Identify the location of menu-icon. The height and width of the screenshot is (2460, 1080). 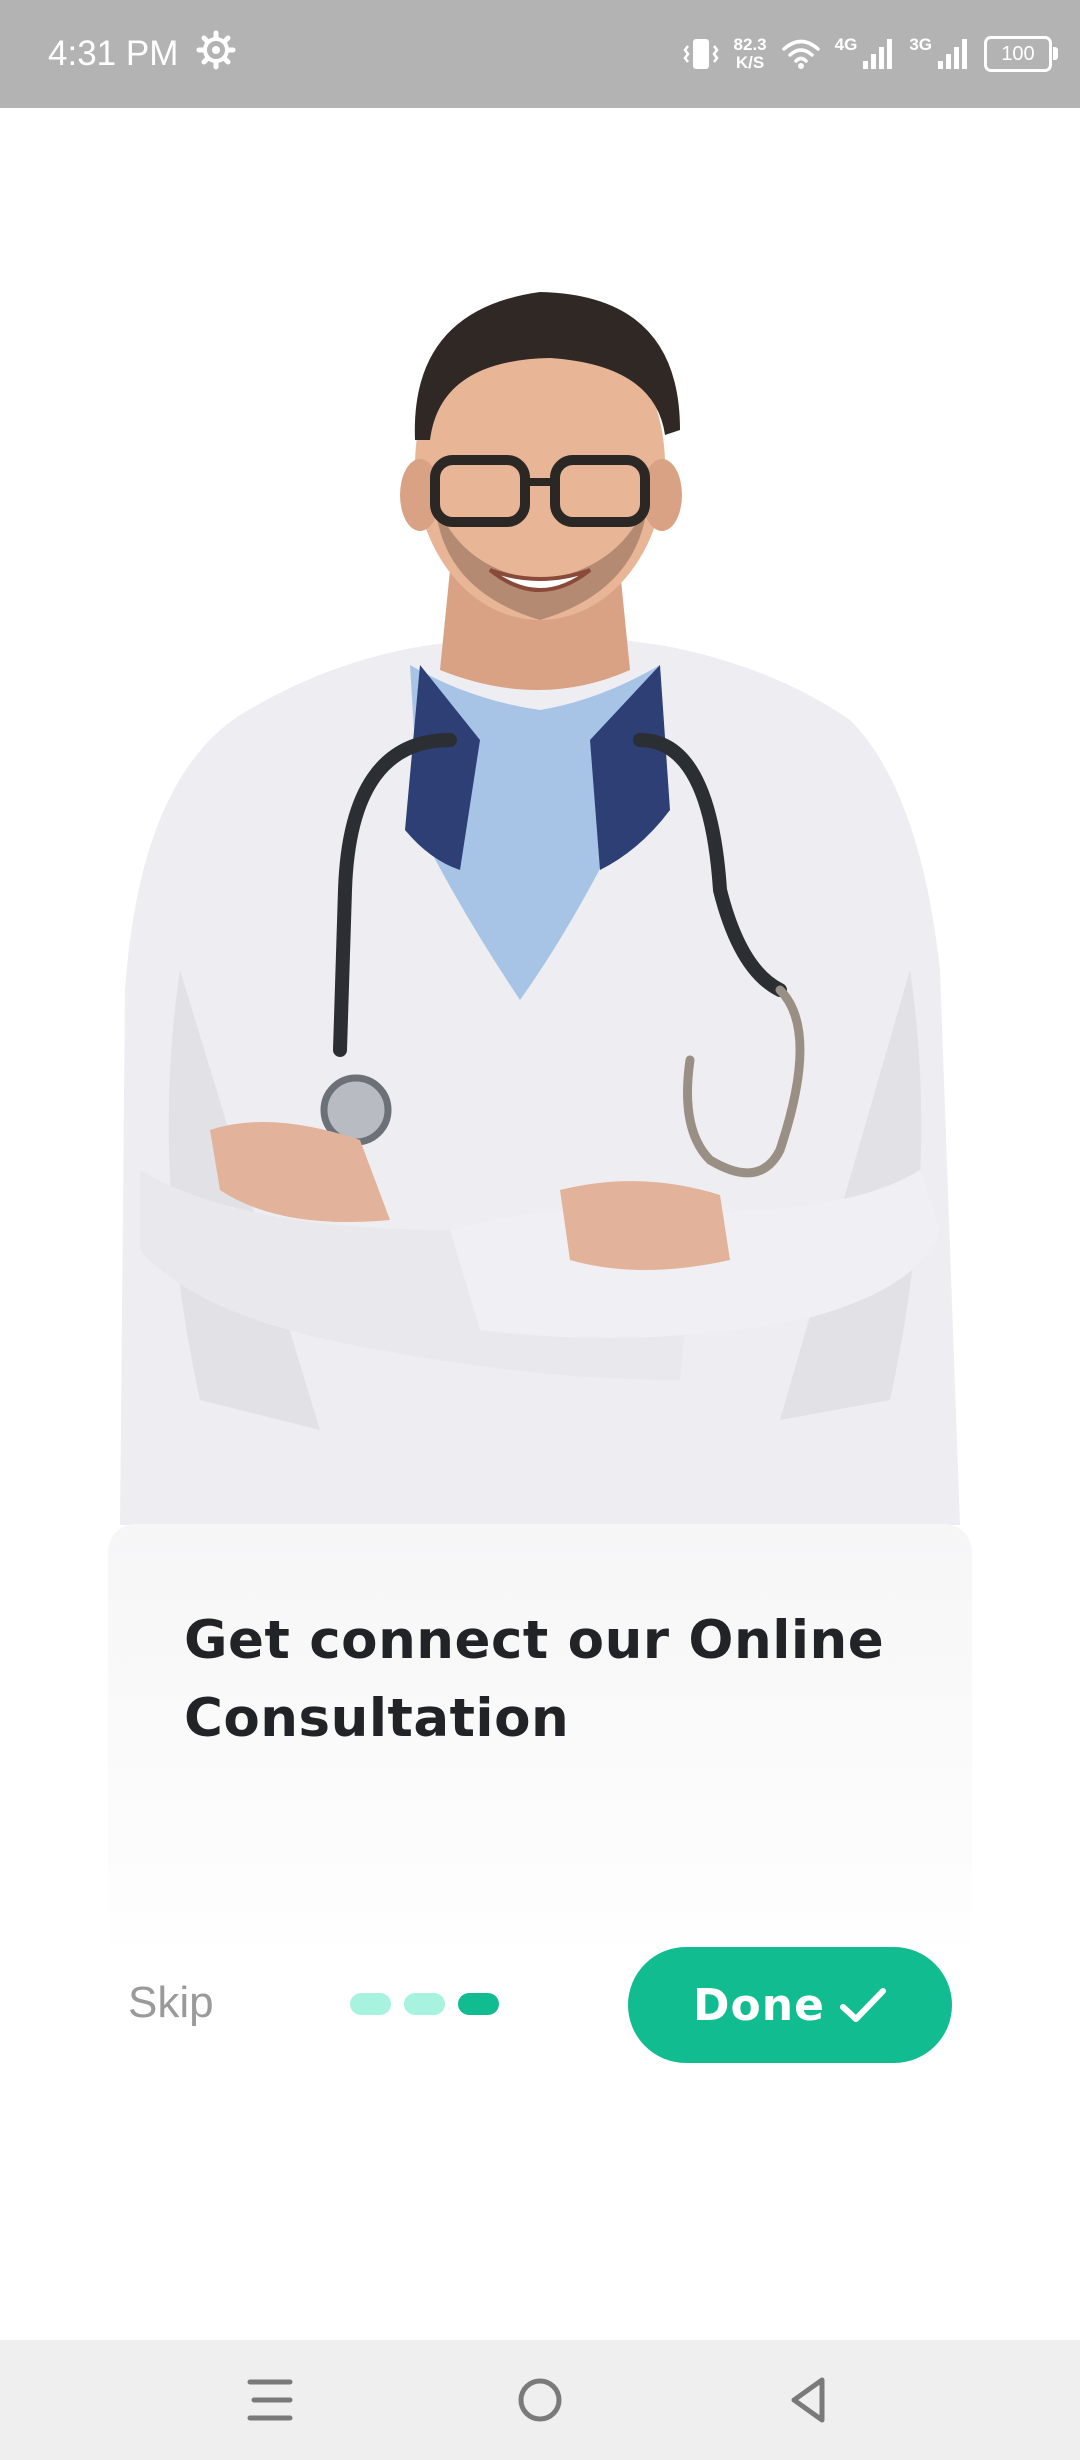
(270, 2400).